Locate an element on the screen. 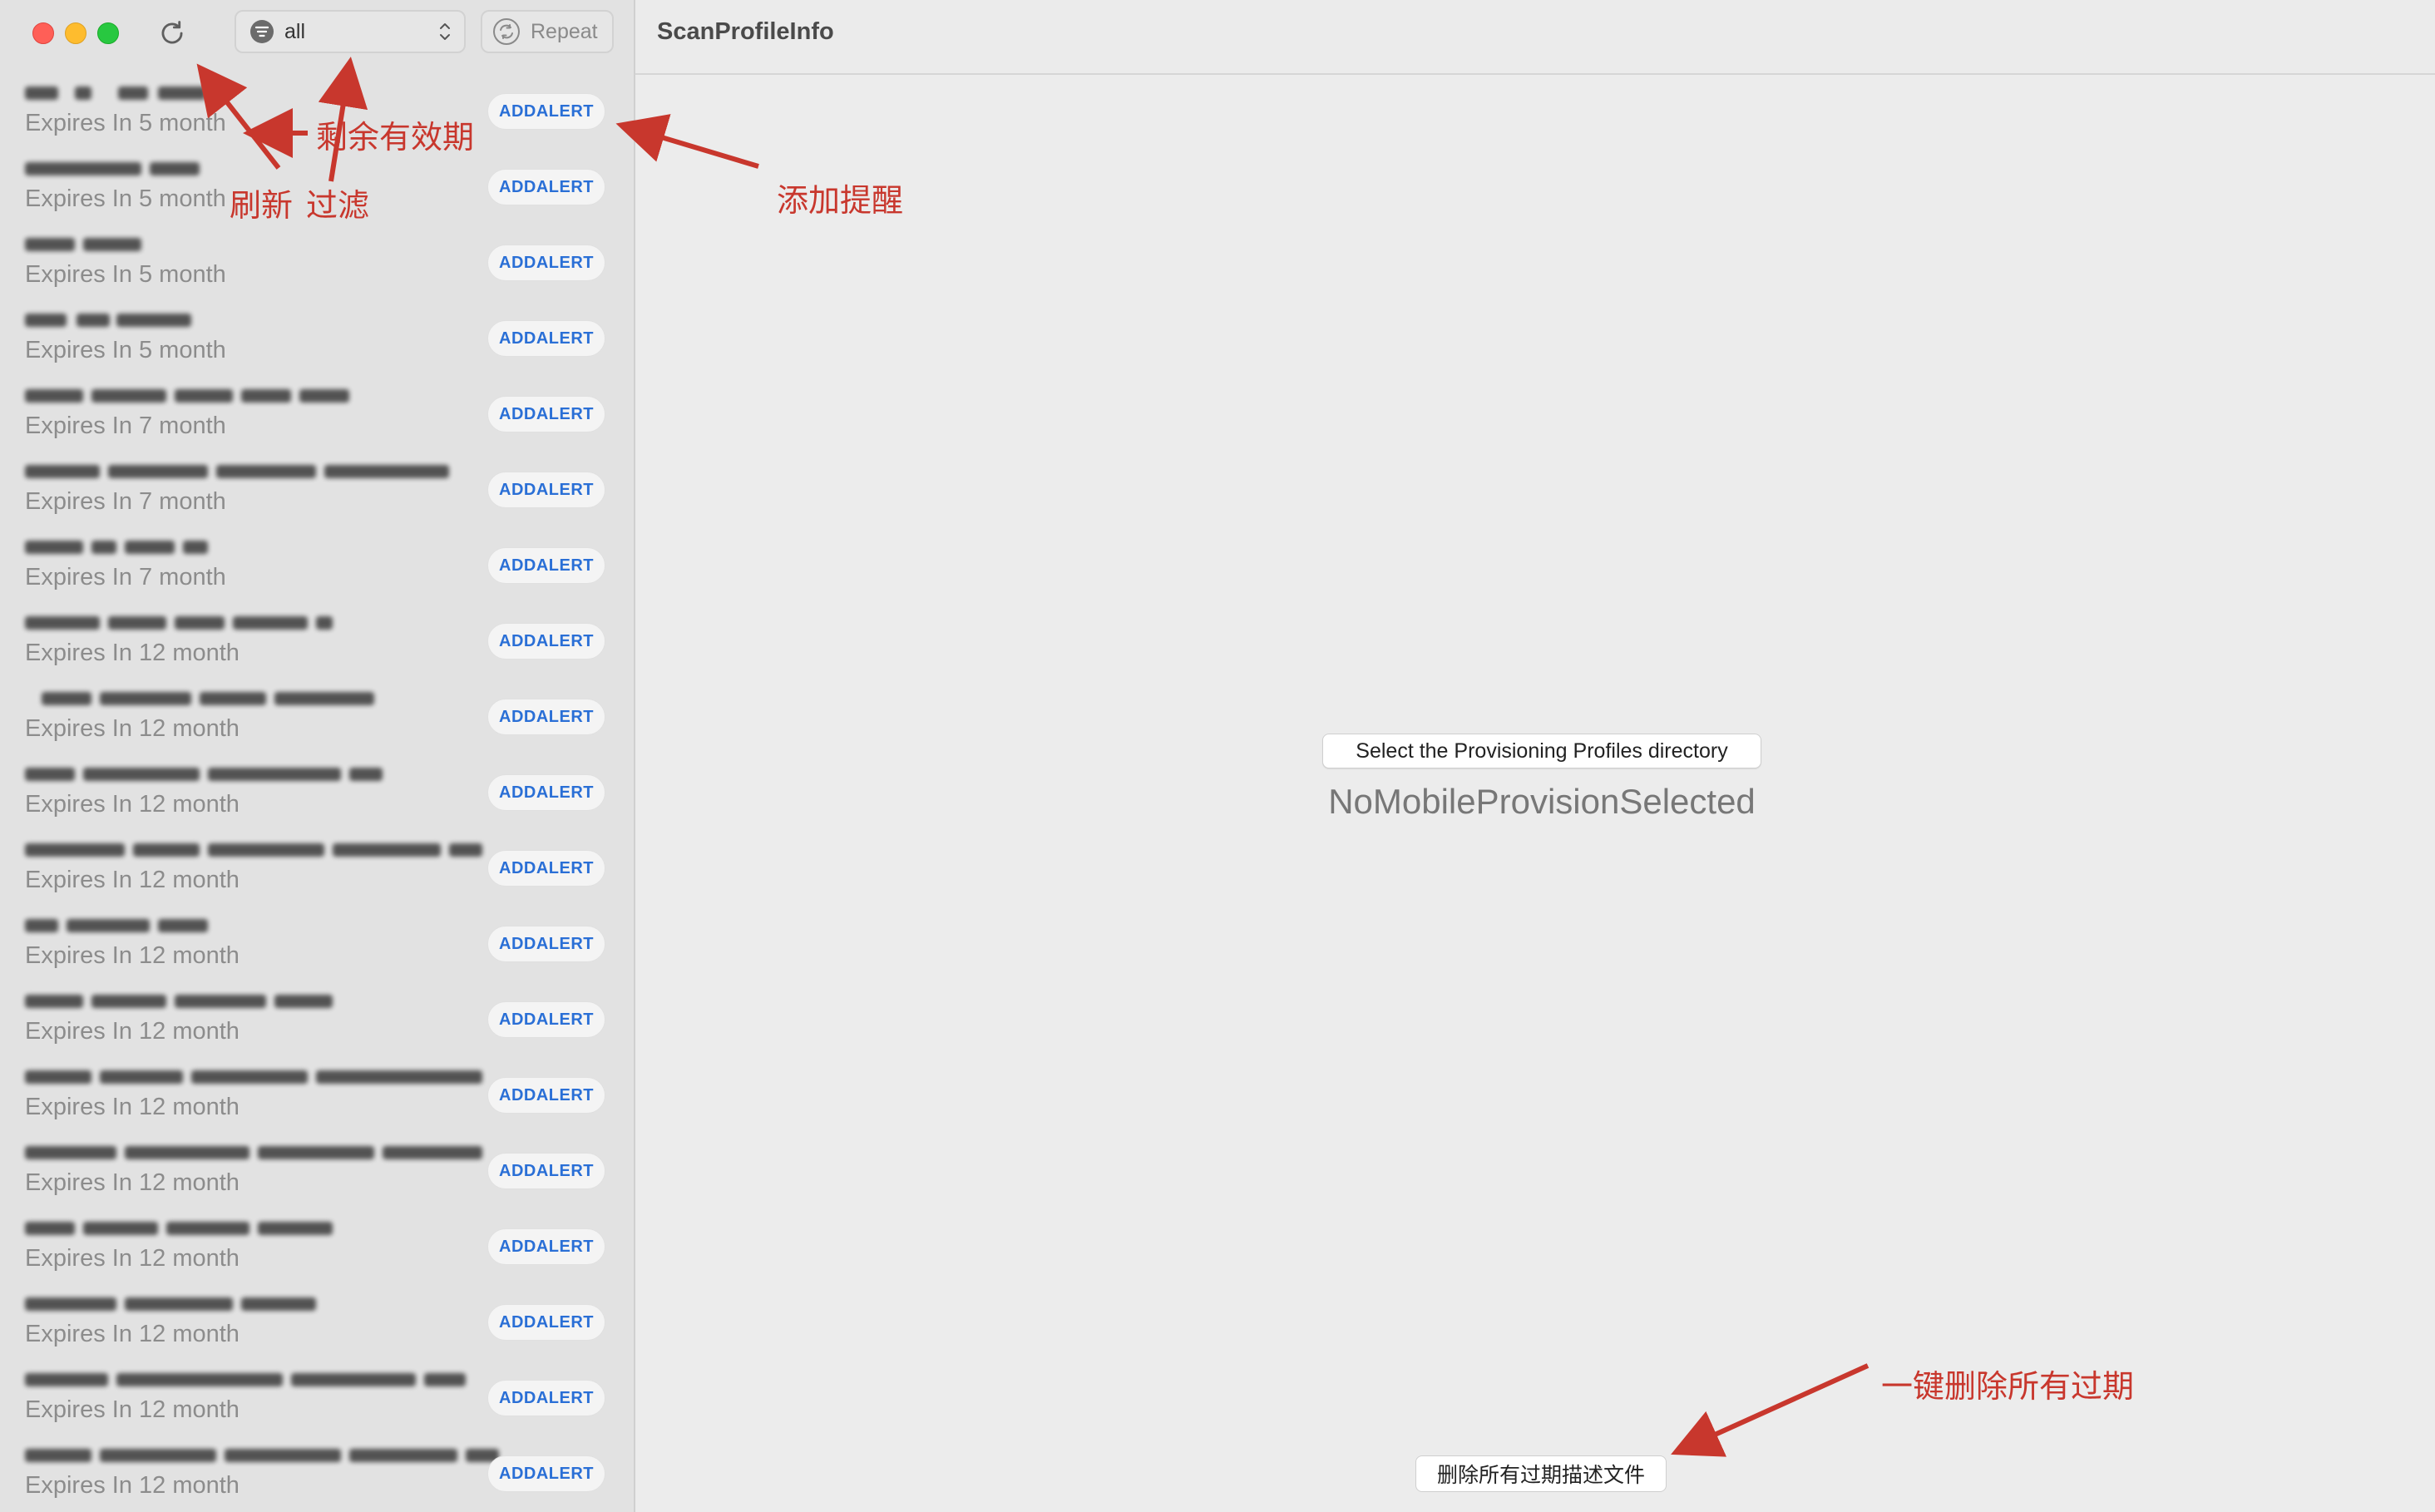  refresh-icon is located at coordinates (172, 32).